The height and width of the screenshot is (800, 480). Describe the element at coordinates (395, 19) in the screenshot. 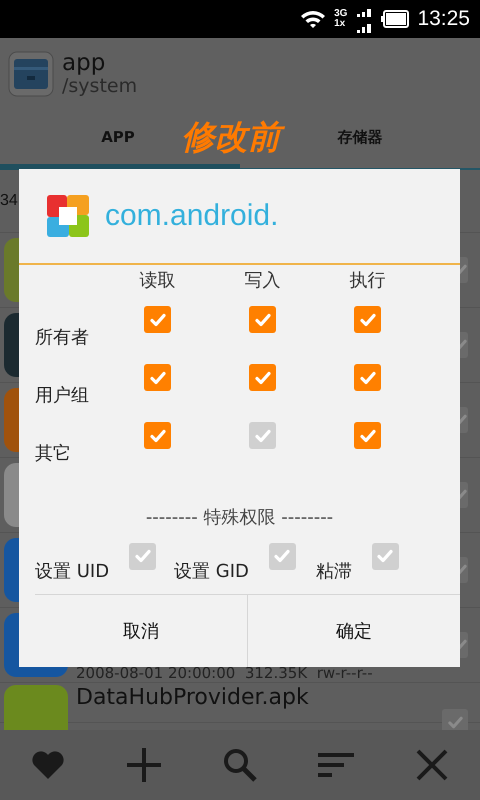

I see `battery-icon` at that location.